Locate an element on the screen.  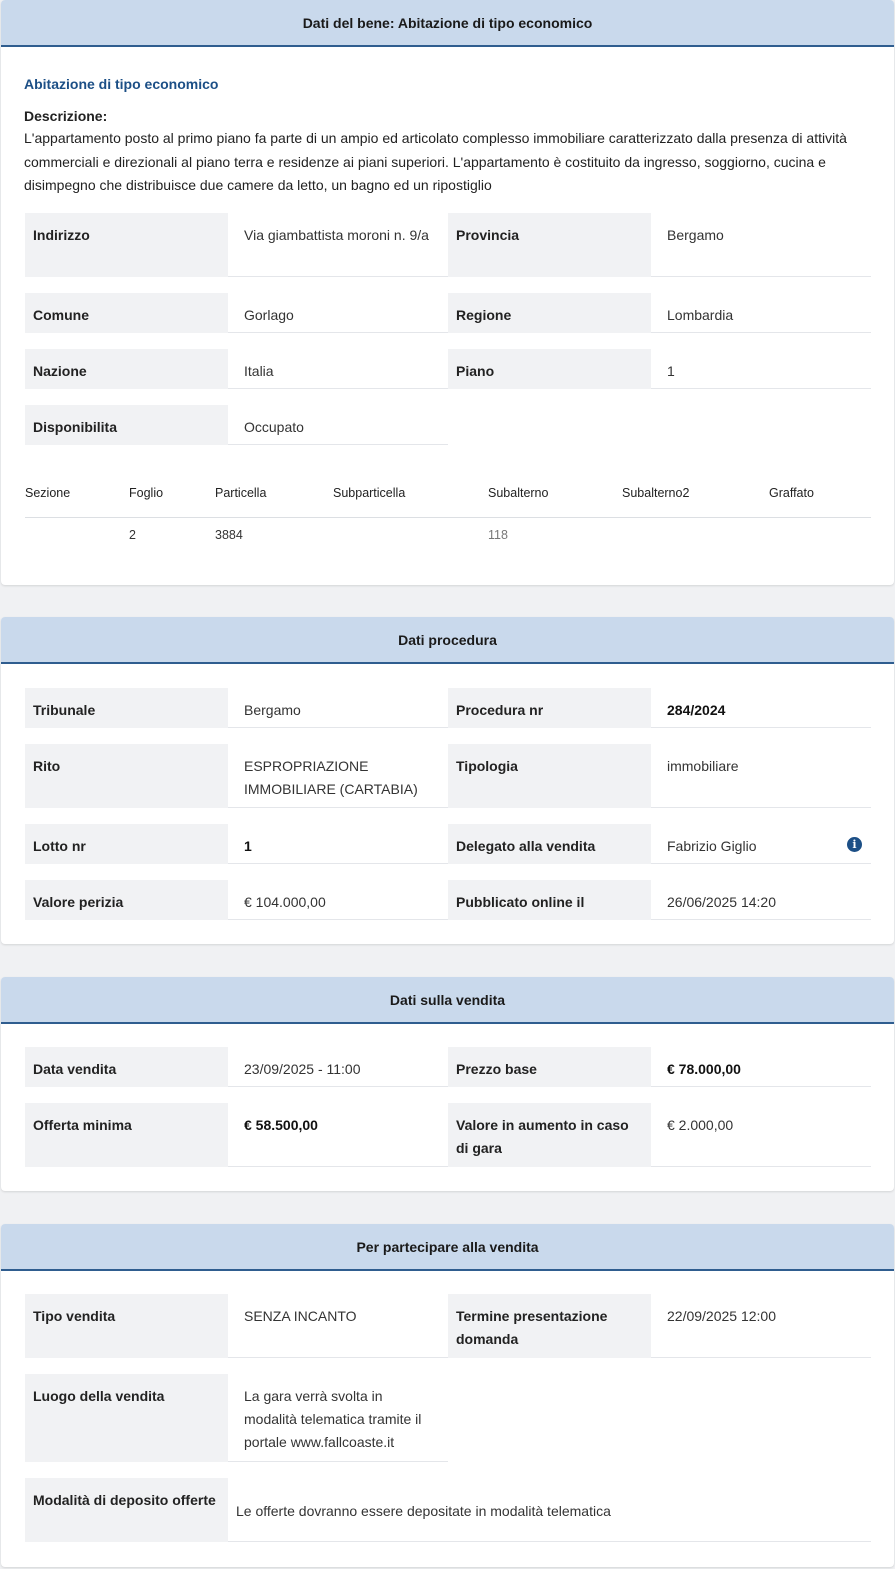
field-value-prezzo-base: € 78.000,00 is located at coordinates (761, 1067).